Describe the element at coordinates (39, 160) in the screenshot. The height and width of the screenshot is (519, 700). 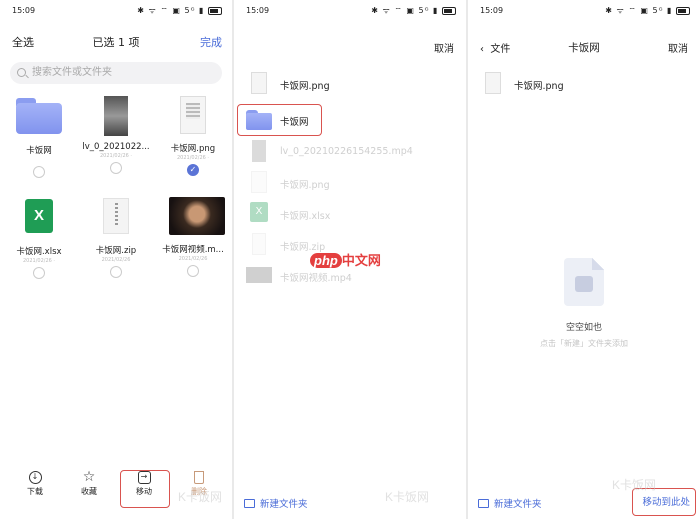
I see `grid-item-meta` at that location.